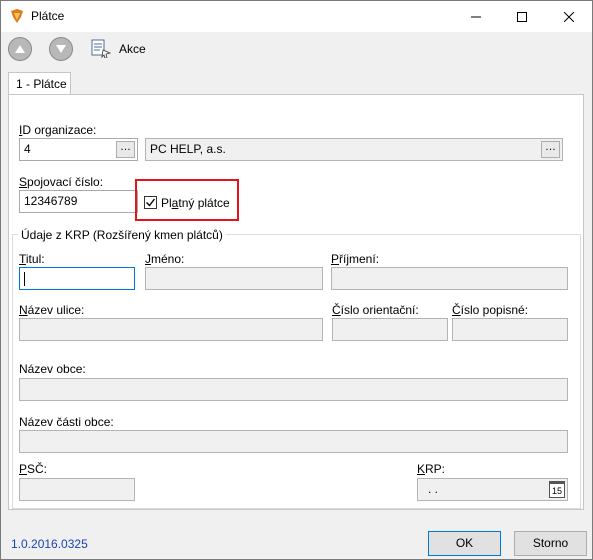 This screenshot has height=560, width=593. I want to click on nazev-casti-obce-field, so click(293, 441).